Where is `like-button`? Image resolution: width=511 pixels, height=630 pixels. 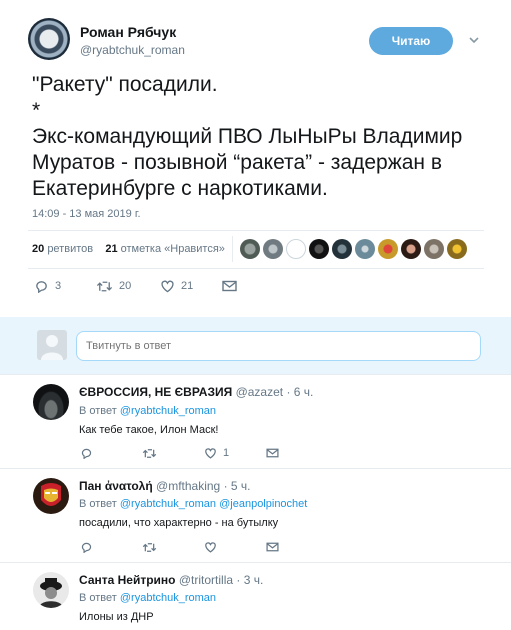 like-button is located at coordinates (235, 547).